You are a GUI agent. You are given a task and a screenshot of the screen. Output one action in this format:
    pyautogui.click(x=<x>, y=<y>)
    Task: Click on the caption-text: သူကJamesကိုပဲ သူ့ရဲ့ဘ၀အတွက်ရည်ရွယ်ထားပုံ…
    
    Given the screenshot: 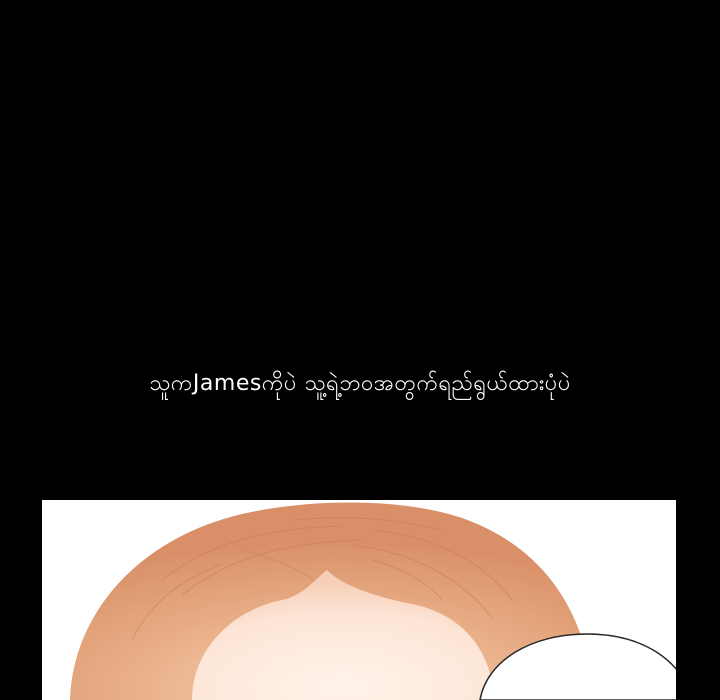 What is the action you would take?
    pyautogui.click(x=360, y=383)
    